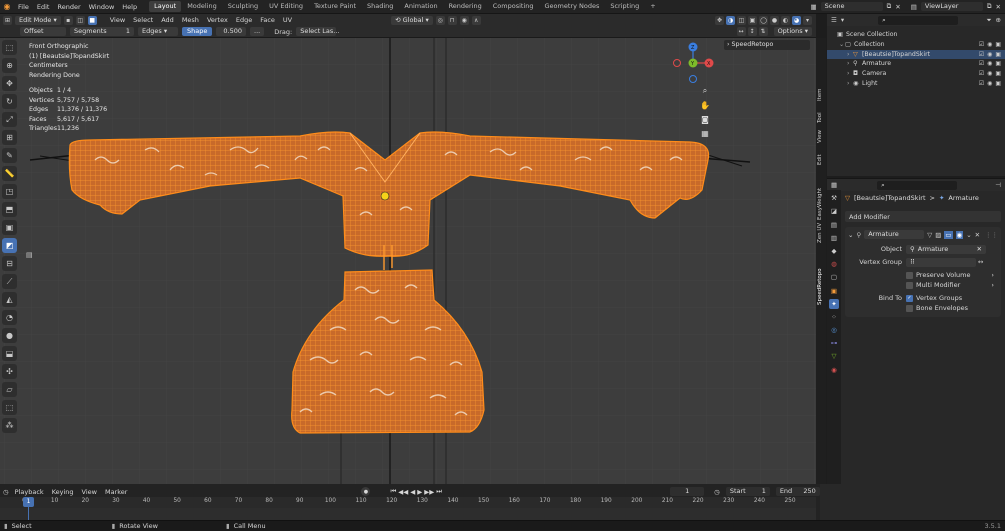 This screenshot has height=531, width=1005. What do you see at coordinates (465, 6) in the screenshot?
I see `workspace-tab-rendering: Rendering` at bounding box center [465, 6].